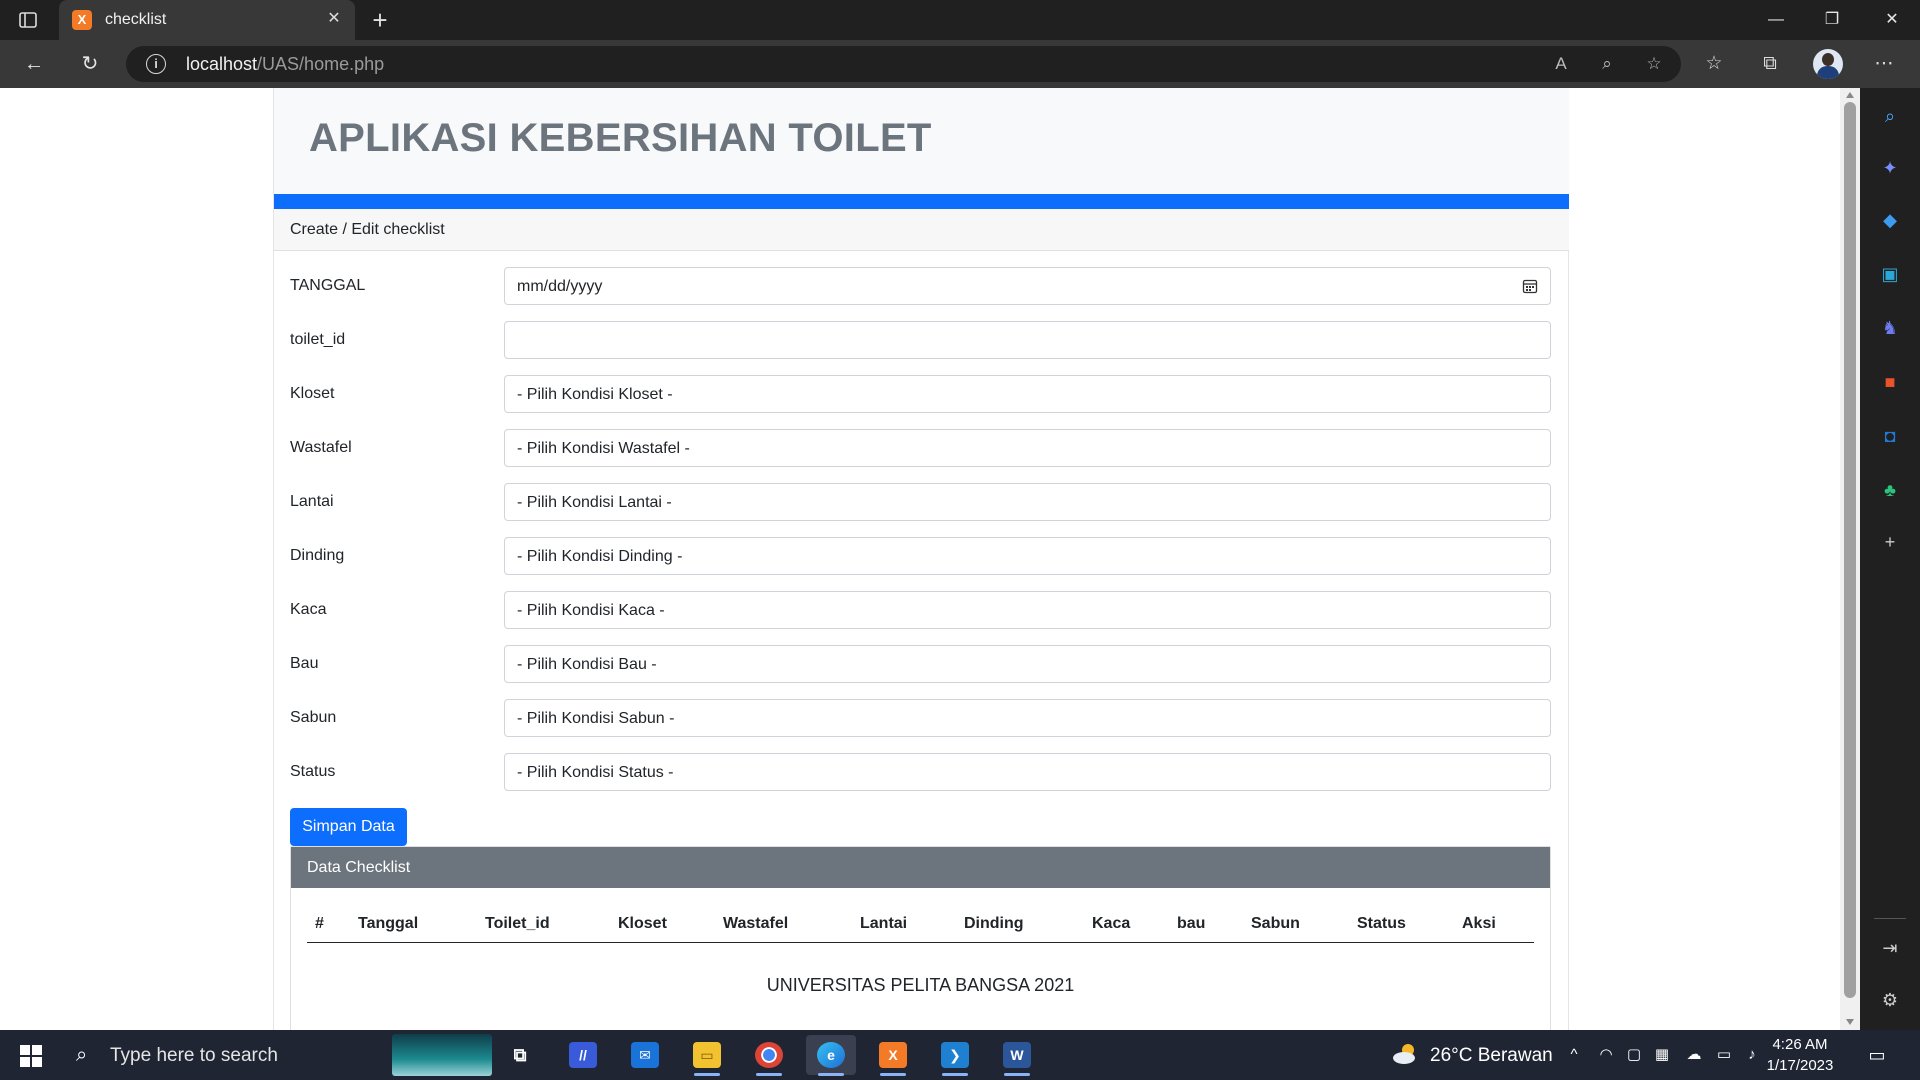  What do you see at coordinates (348, 827) in the screenshot?
I see `save-button: Simpan Data` at bounding box center [348, 827].